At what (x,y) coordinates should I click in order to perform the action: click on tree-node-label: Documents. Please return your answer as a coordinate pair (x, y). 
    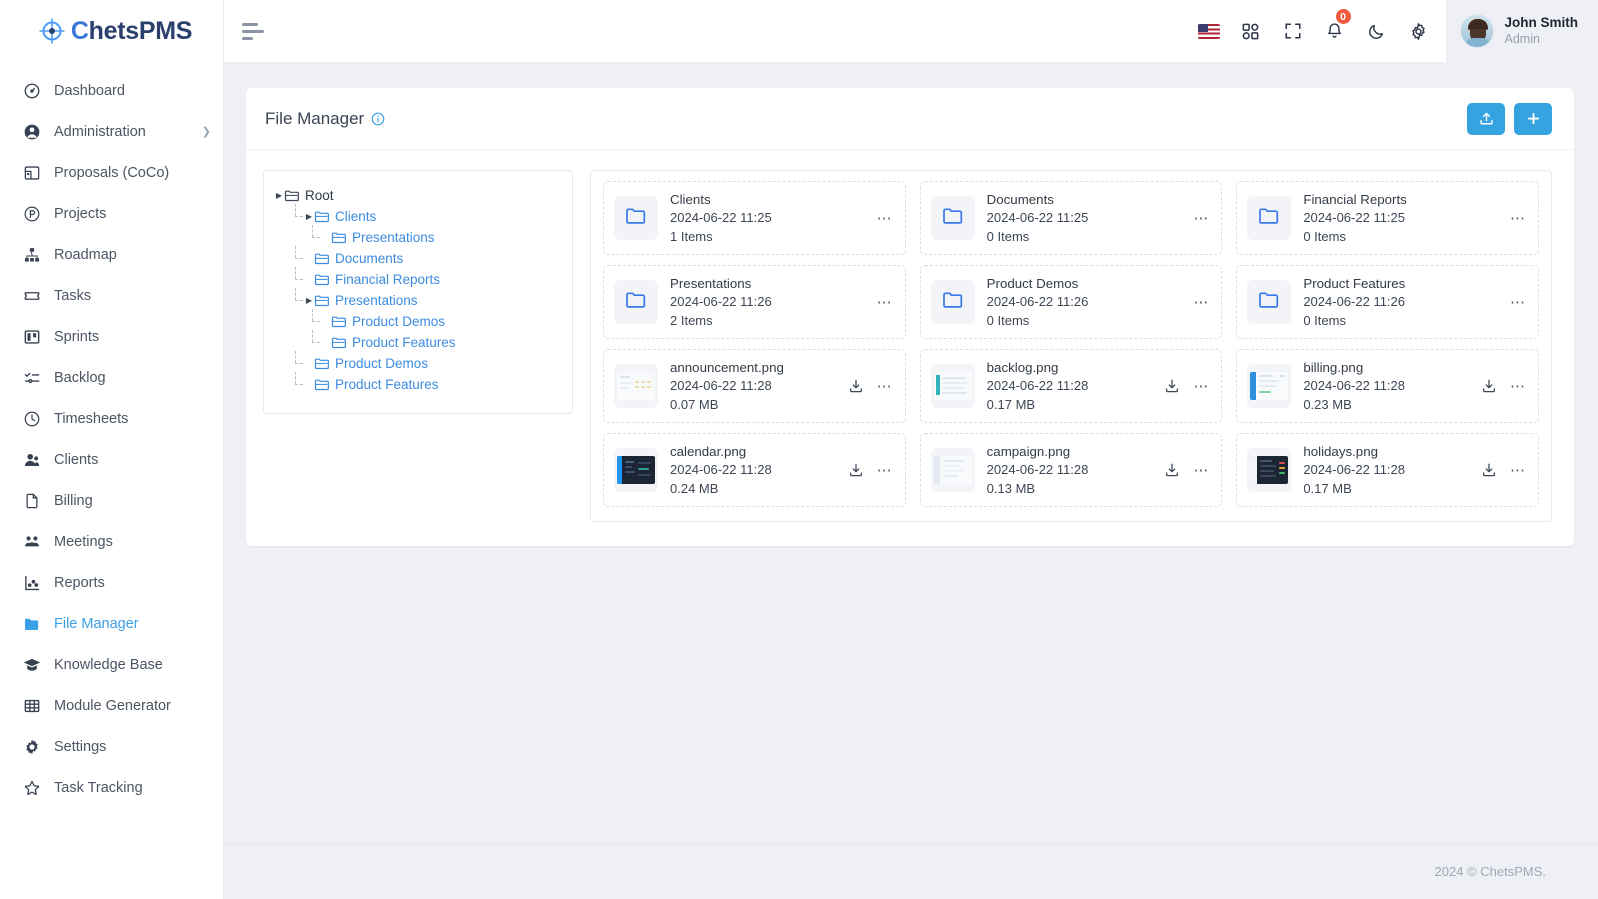
    Looking at the image, I should click on (369, 258).